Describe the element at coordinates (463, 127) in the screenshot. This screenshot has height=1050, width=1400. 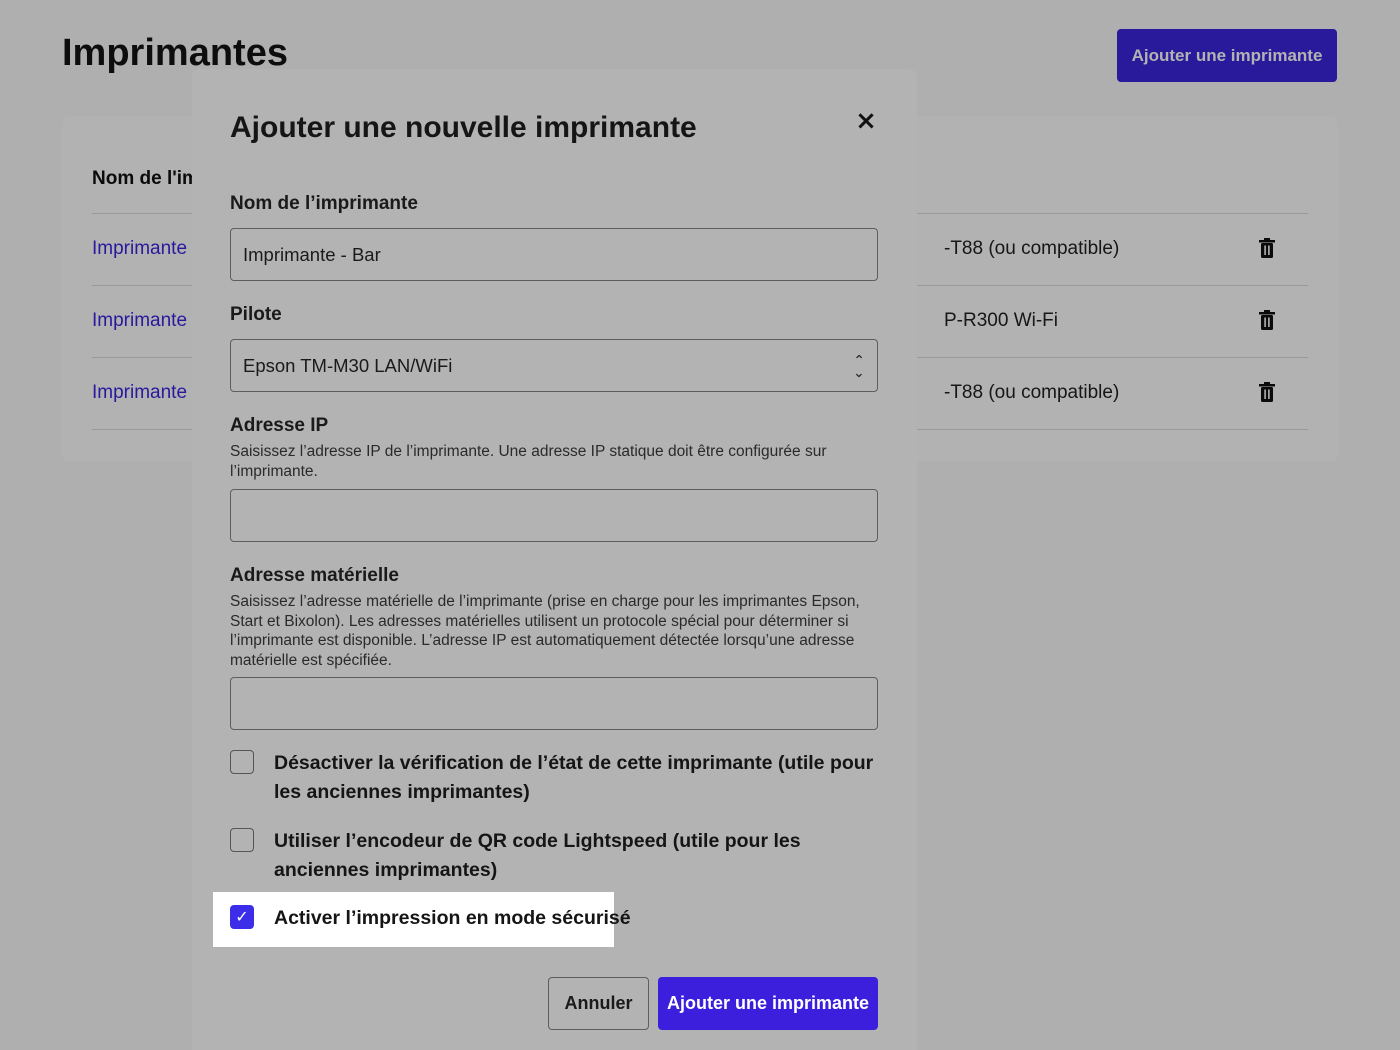
I see `modal-title: Ajouter une nouvelle imprimante` at that location.